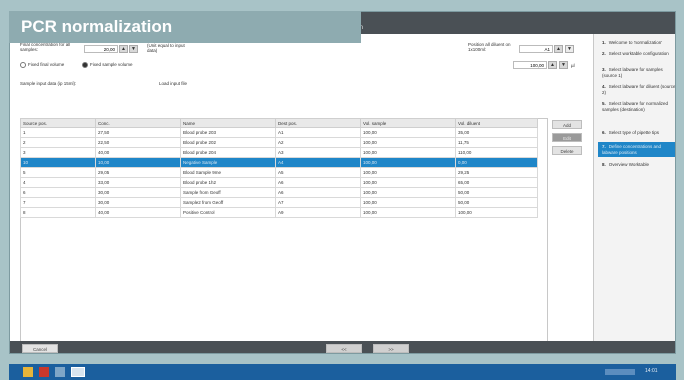 The width and height of the screenshot is (684, 380). What do you see at coordinates (408, 123) in the screenshot?
I see `header-vol-sample: Vol. sample` at bounding box center [408, 123].